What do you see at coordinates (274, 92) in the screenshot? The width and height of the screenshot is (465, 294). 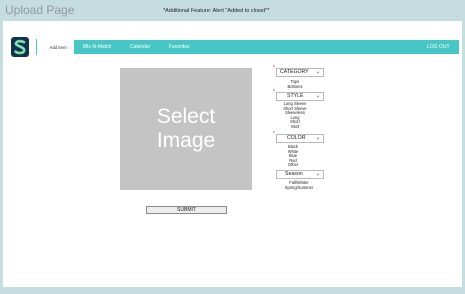 I see `style-required-mark: *` at bounding box center [274, 92].